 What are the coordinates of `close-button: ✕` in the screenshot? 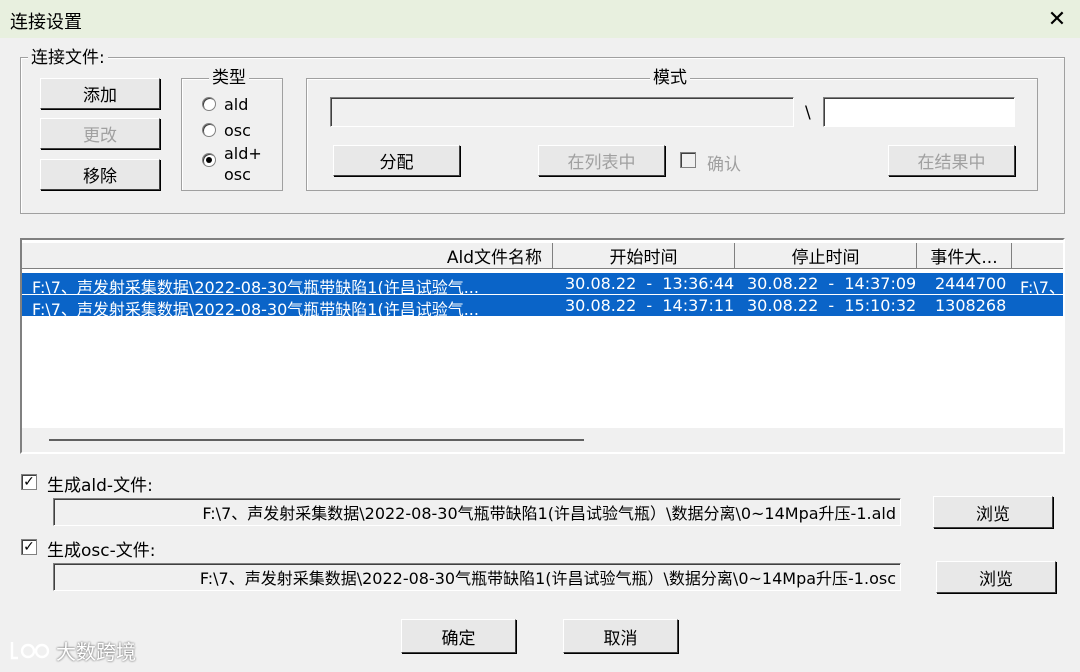 It's located at (1057, 19).